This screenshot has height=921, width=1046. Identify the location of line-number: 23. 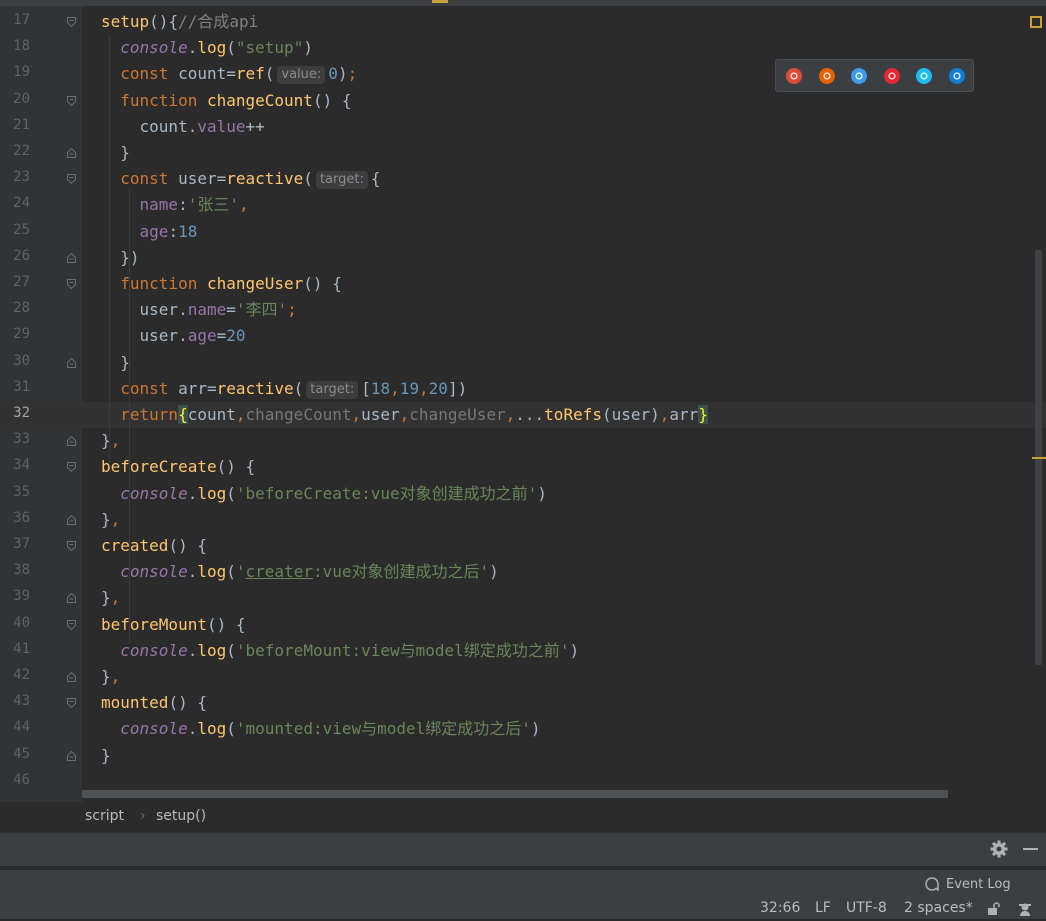
(15, 177).